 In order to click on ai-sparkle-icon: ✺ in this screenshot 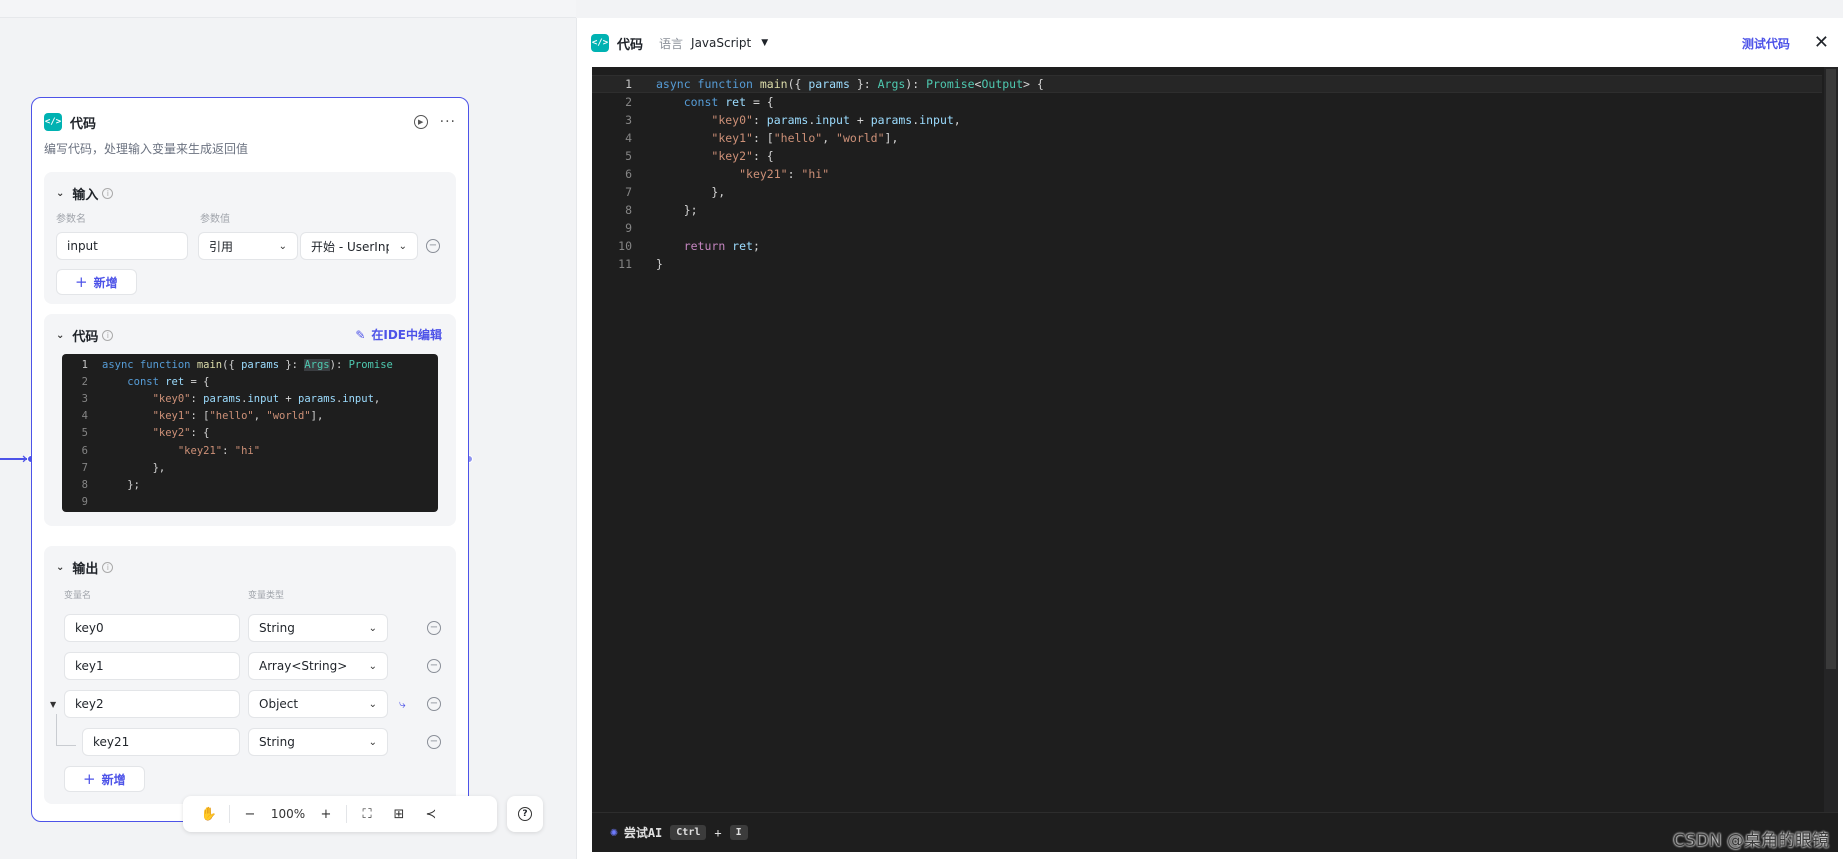, I will do `click(614, 832)`.